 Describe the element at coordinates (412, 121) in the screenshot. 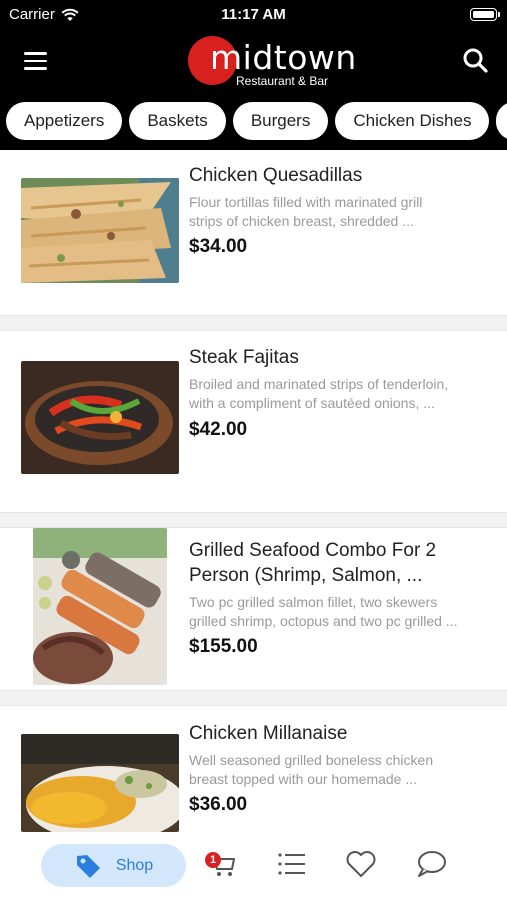

I see `category-chip-chicken-dishes: Chicken Dishes` at that location.